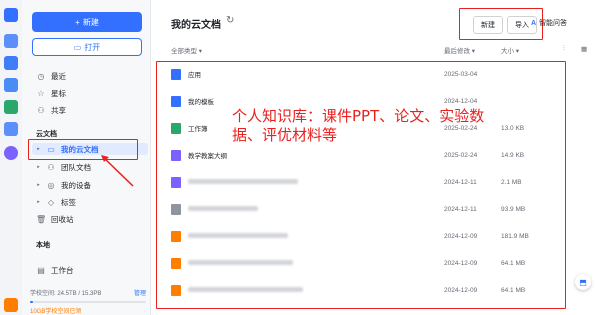 This screenshot has width=608, height=315. What do you see at coordinates (117, 171) in the screenshot?
I see `annotation-arrow` at bounding box center [117, 171].